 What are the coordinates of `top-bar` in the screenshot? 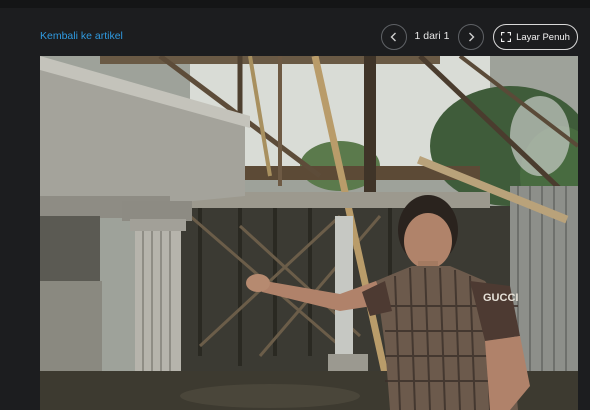 It's located at (295, 4).